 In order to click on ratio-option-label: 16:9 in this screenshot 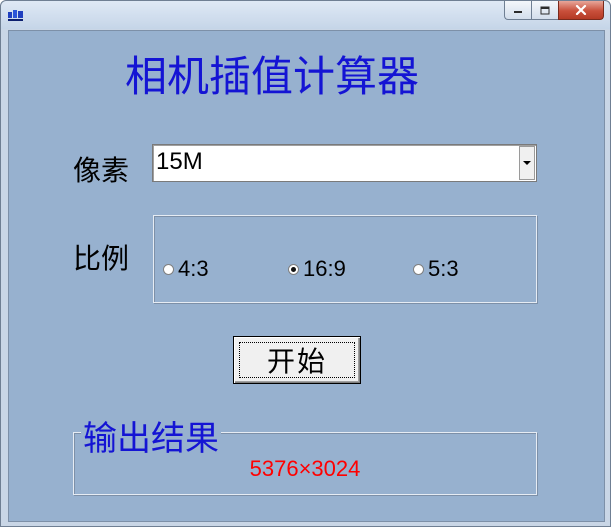, I will do `click(324, 268)`.